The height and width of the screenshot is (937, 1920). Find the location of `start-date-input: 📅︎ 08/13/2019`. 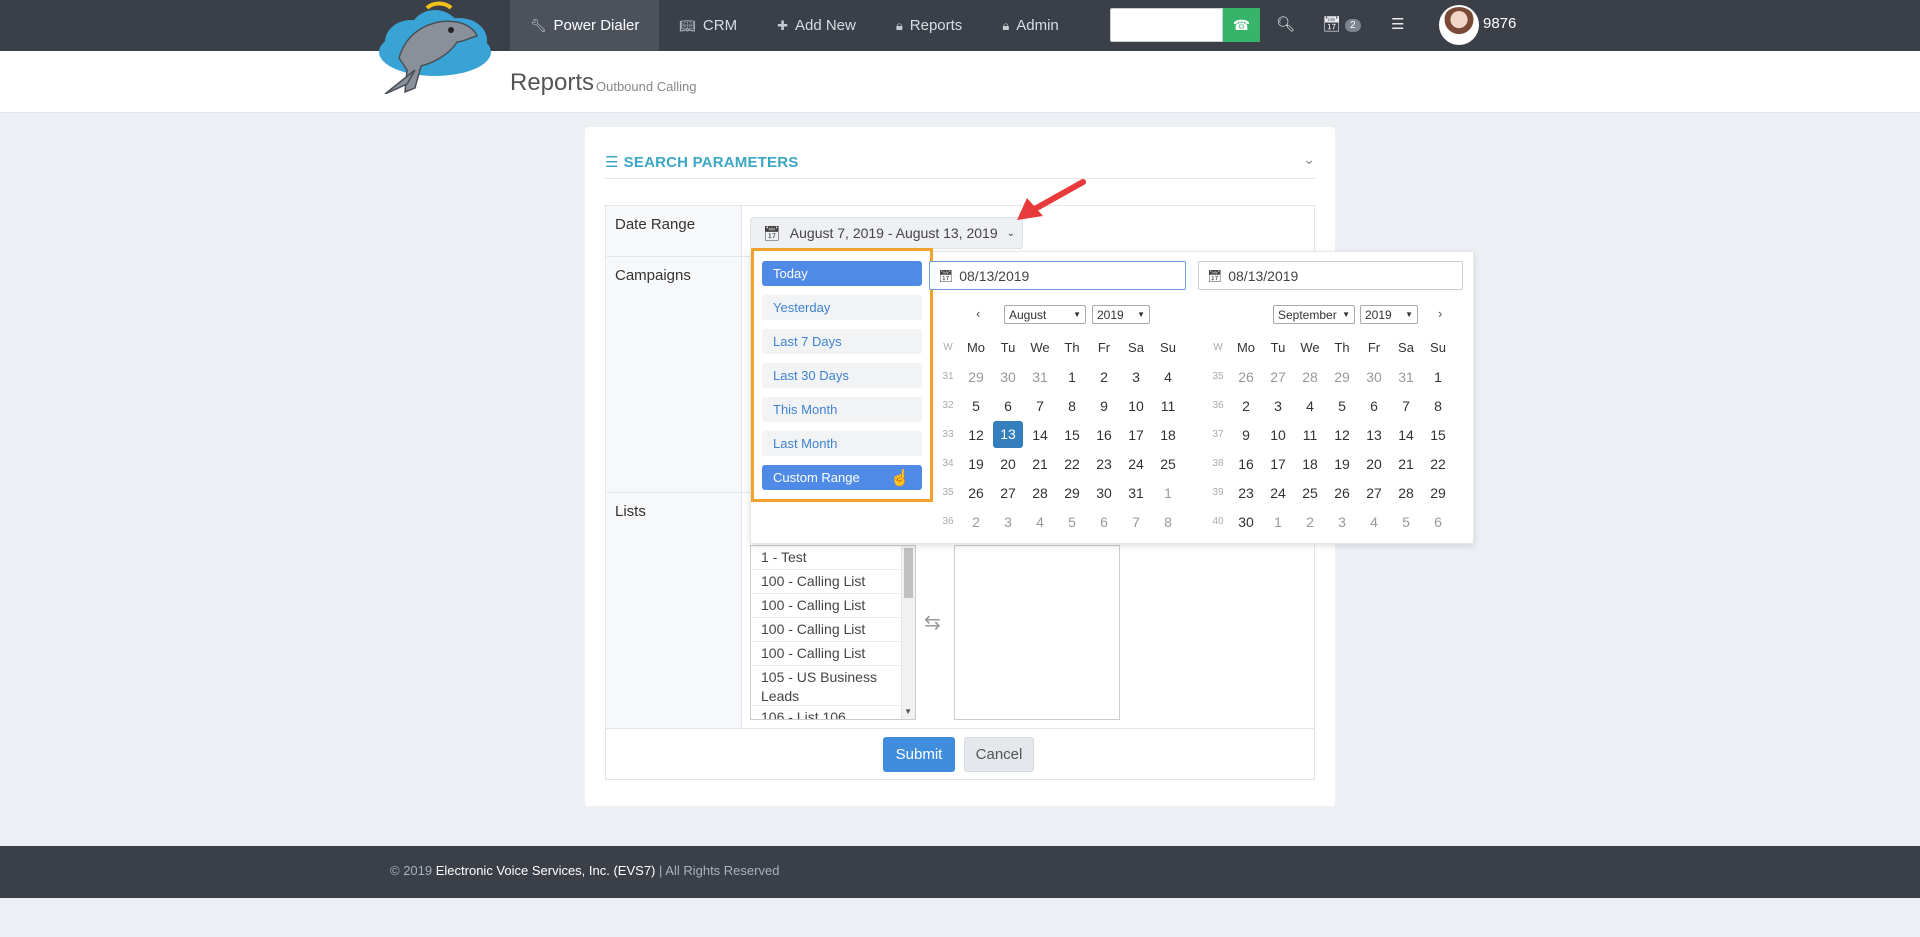

start-date-input: 📅︎ 08/13/2019 is located at coordinates (1057, 275).